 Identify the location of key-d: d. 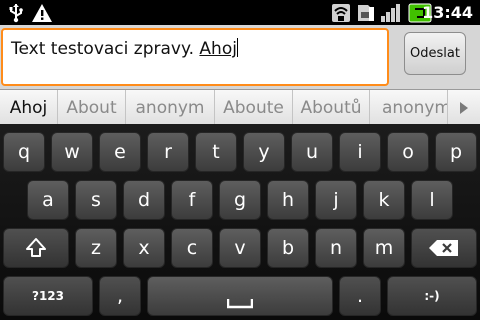
(144, 200).